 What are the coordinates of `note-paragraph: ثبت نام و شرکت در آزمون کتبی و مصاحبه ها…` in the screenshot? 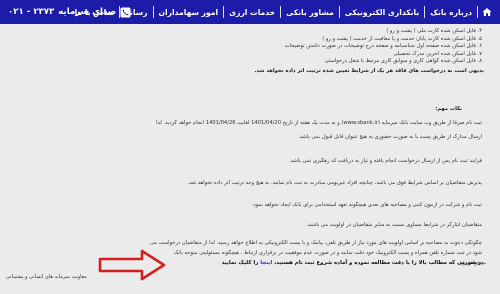 It's located at (253, 205).